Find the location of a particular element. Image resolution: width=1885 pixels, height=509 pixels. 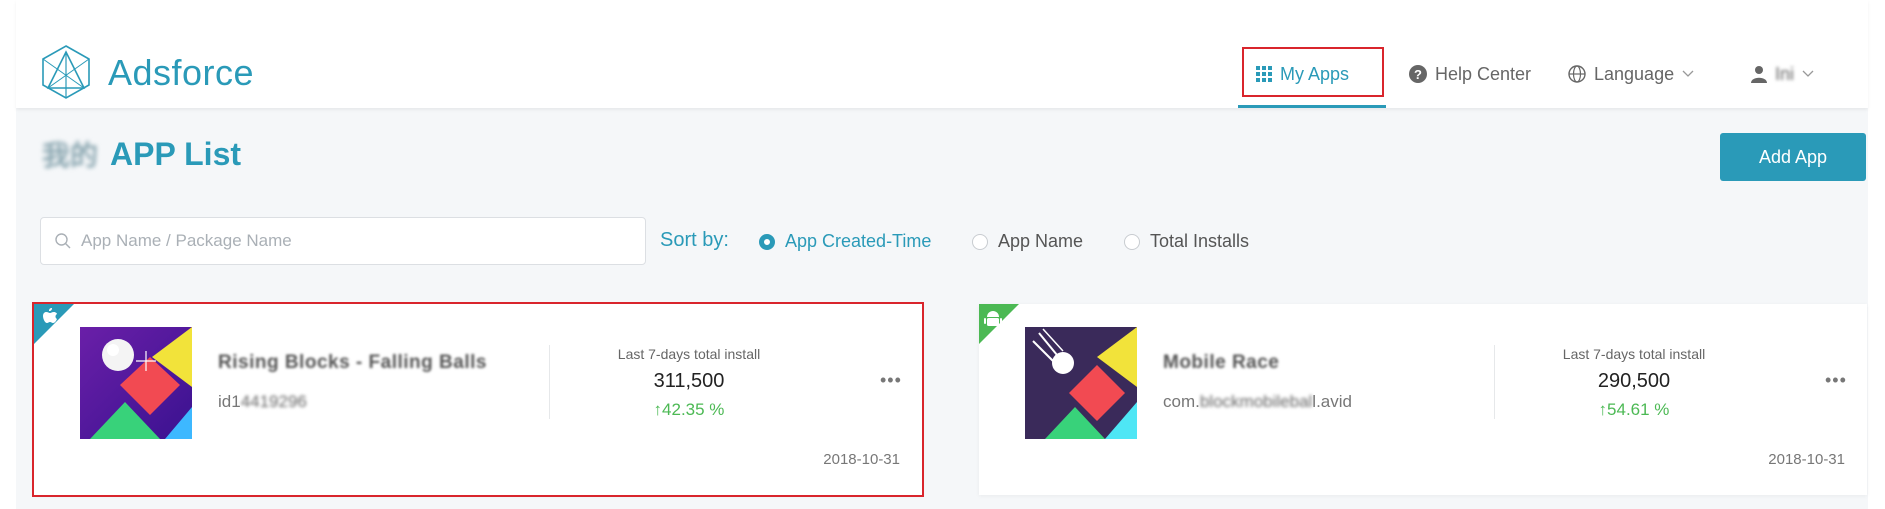

sort-option-label: App Created-Time is located at coordinates (858, 241).